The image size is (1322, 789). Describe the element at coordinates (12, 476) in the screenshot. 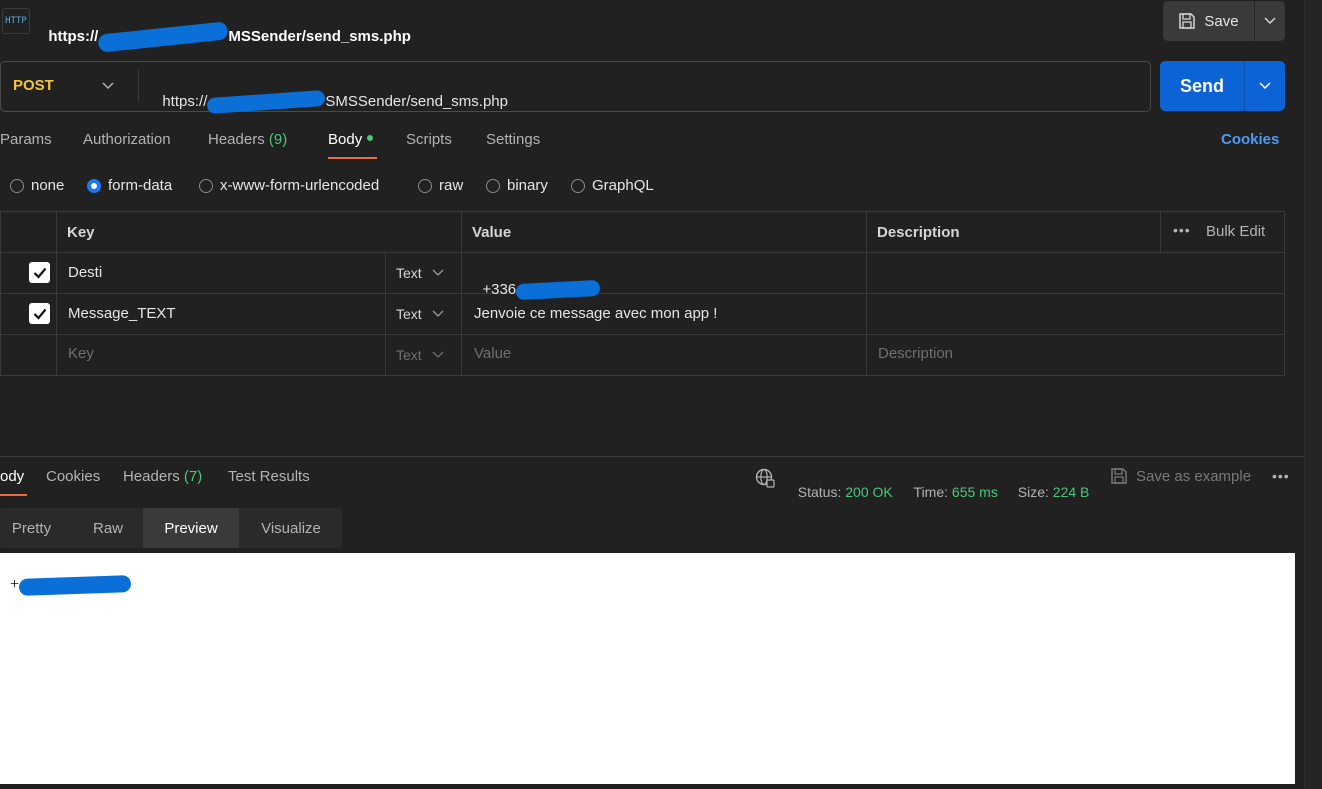

I see `response-tab-body: ody` at that location.